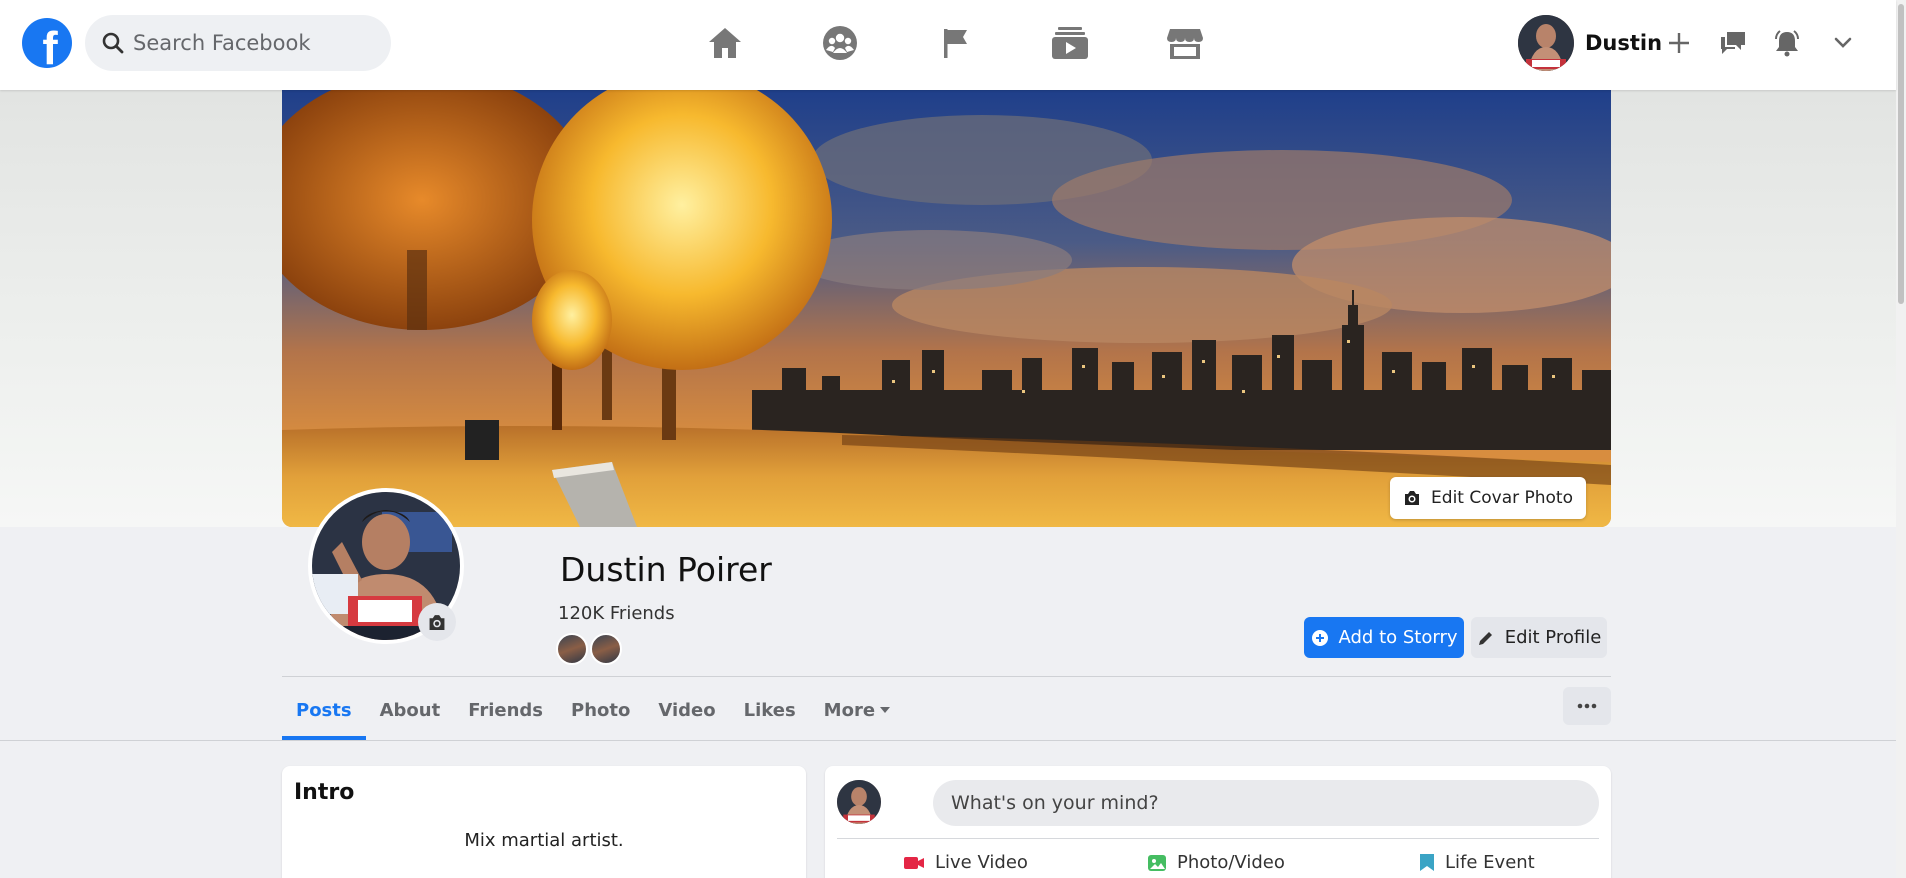  What do you see at coordinates (1901, 154) in the screenshot?
I see `scrollbar-thumb` at bounding box center [1901, 154].